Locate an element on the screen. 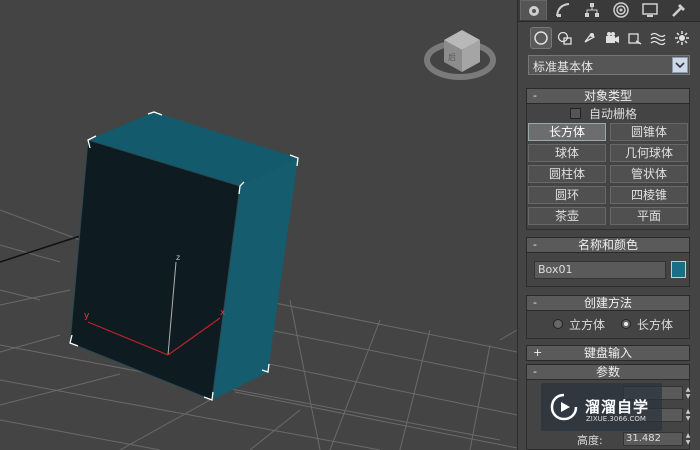 This screenshot has width=700, height=450. geosphere-button: 几何球体 is located at coordinates (649, 153).